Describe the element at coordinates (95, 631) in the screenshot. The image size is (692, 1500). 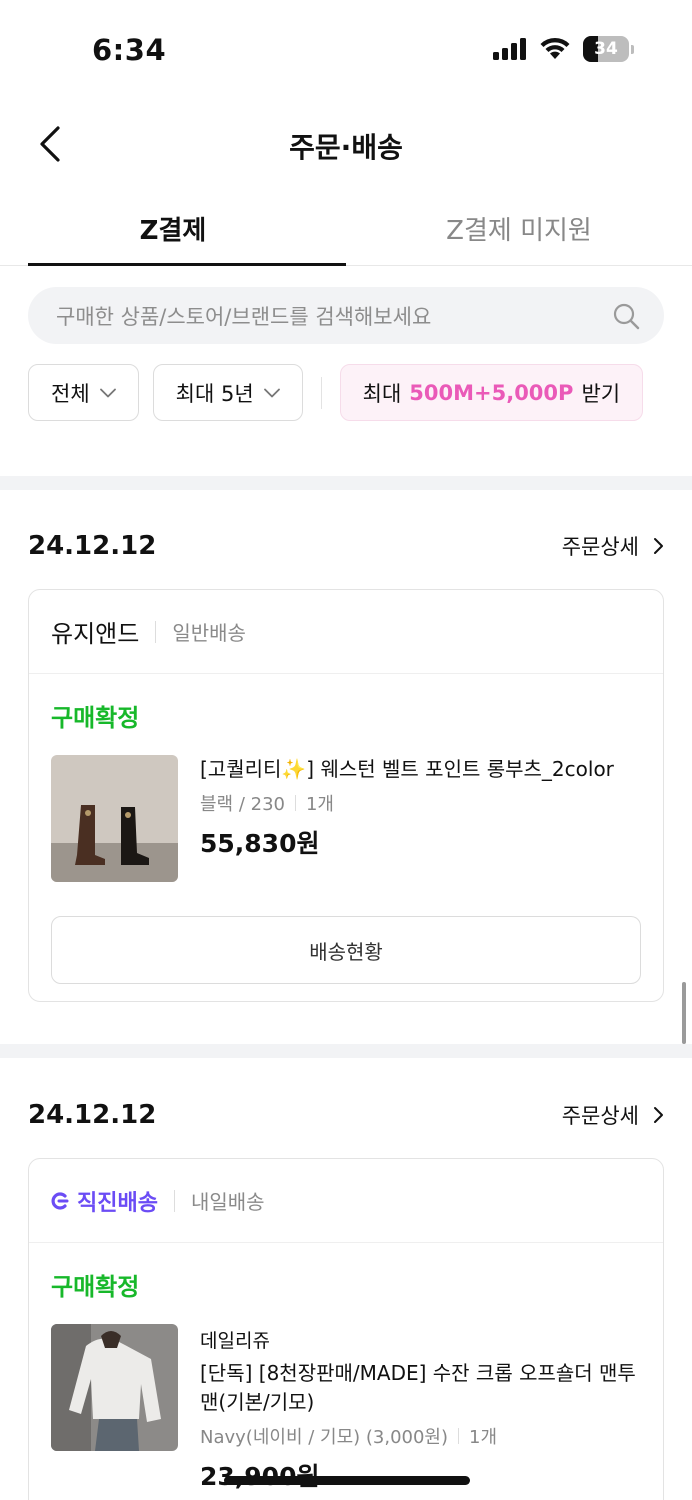
I see `store-name: 유지앤드` at that location.